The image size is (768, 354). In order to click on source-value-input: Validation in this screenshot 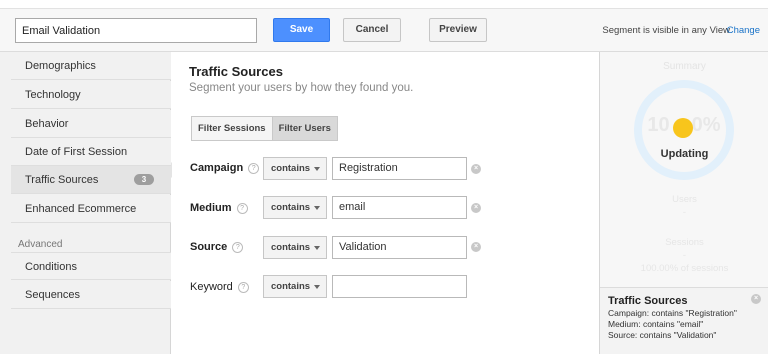, I will do `click(399, 247)`.